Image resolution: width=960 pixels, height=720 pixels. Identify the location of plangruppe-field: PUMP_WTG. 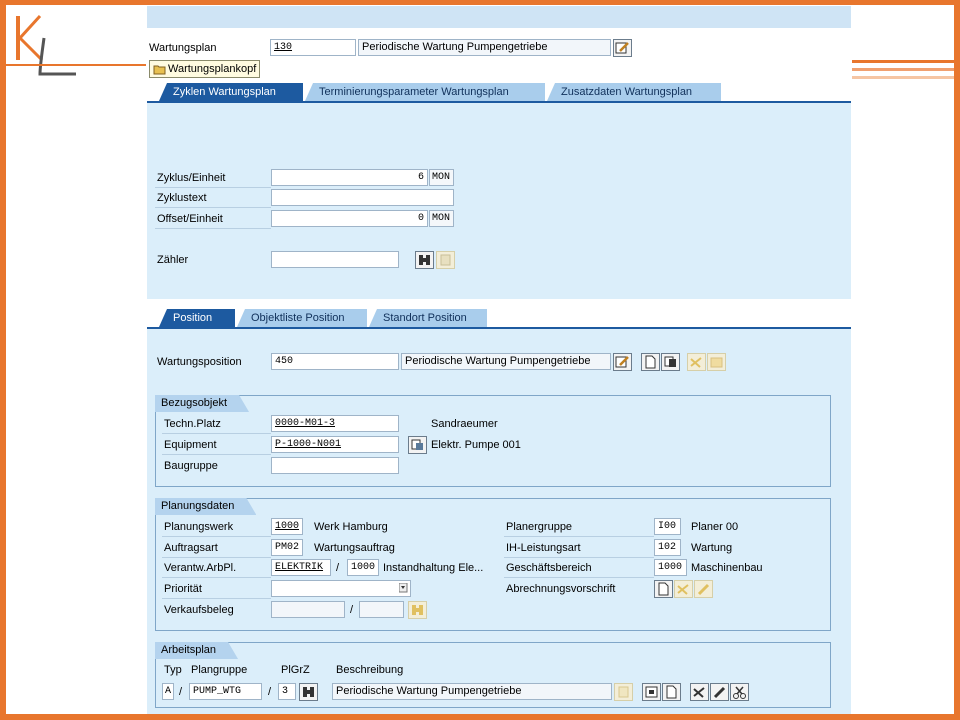
(225, 691).